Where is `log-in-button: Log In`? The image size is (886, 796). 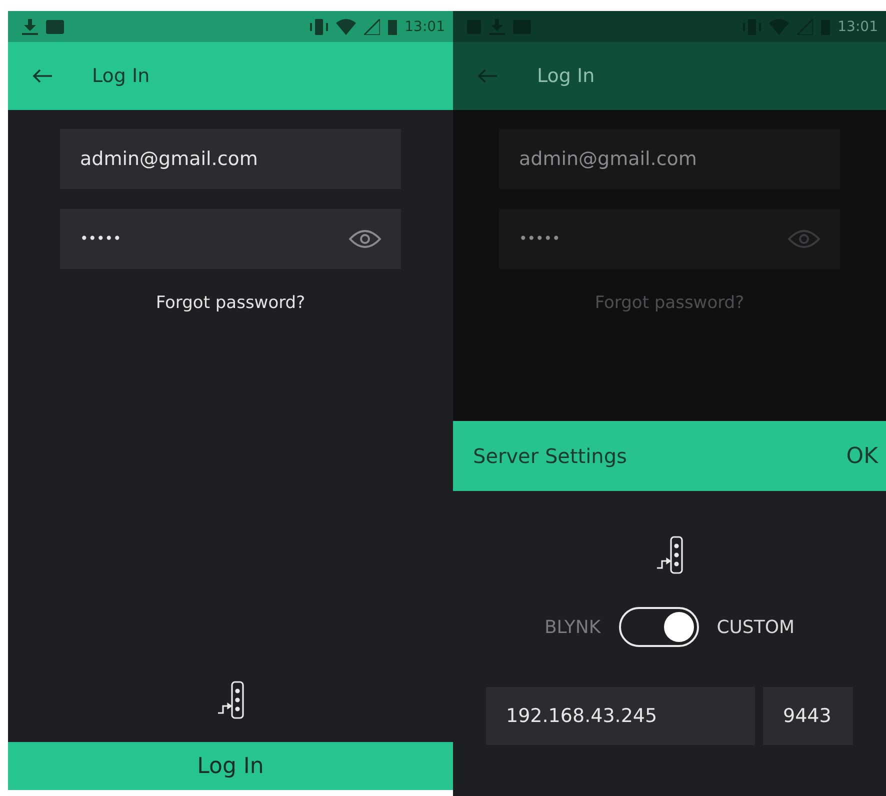 log-in-button: Log In is located at coordinates (230, 766).